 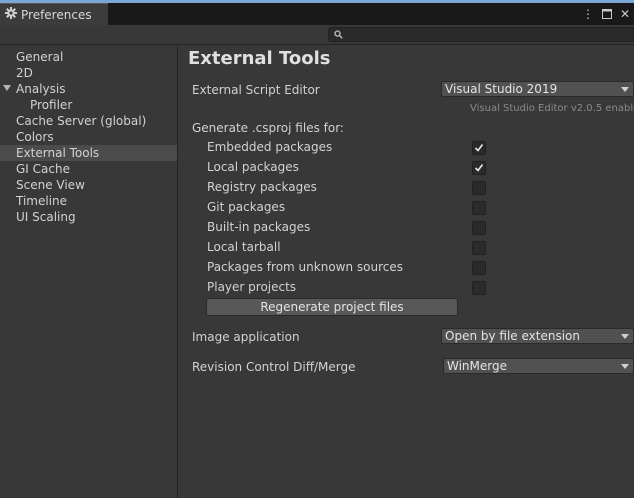 What do you see at coordinates (479, 188) in the screenshot?
I see `registry-packages-checkbox` at bounding box center [479, 188].